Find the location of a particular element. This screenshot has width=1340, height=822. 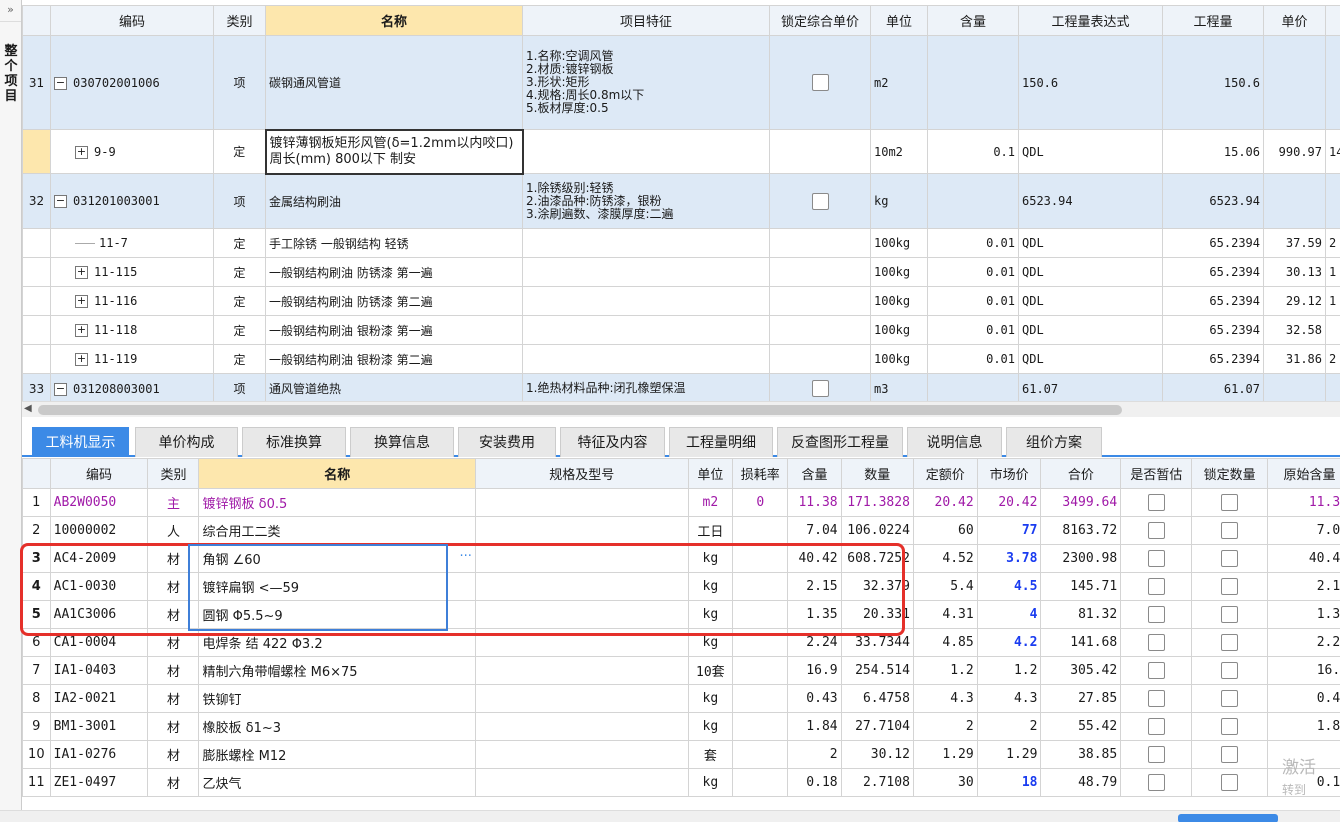

row-code: BM1-3001 is located at coordinates (99, 726).